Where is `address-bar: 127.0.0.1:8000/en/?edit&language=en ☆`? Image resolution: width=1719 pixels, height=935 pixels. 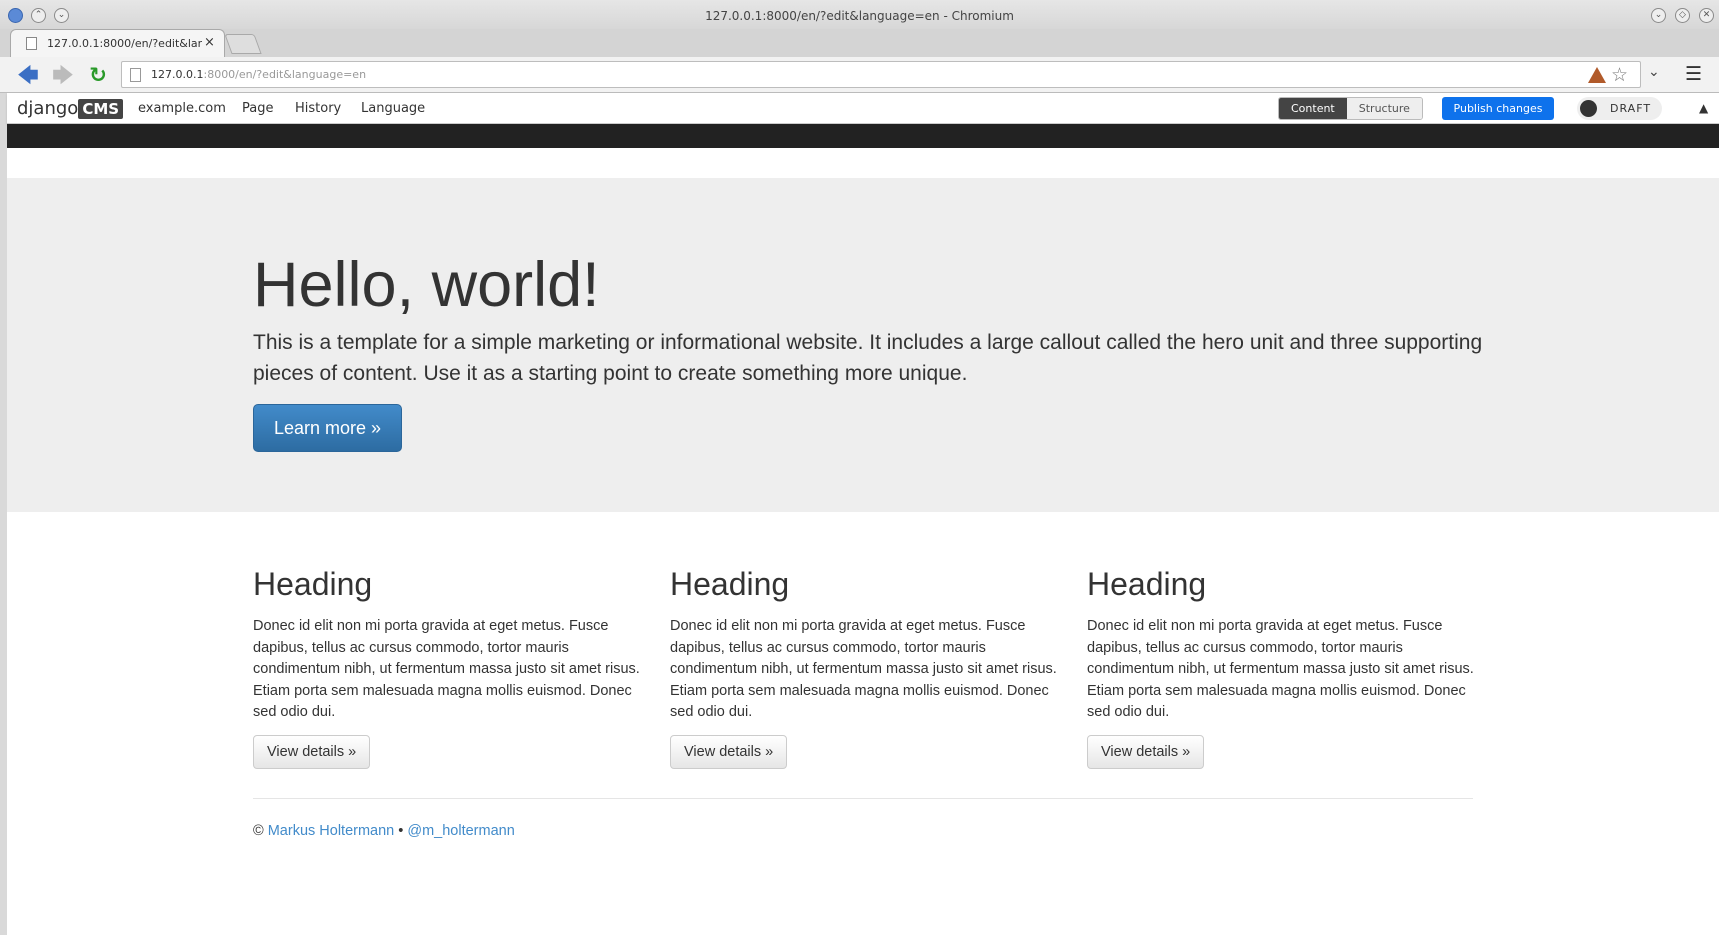 address-bar: 127.0.0.1:8000/en/?edit&language=en ☆ is located at coordinates (881, 74).